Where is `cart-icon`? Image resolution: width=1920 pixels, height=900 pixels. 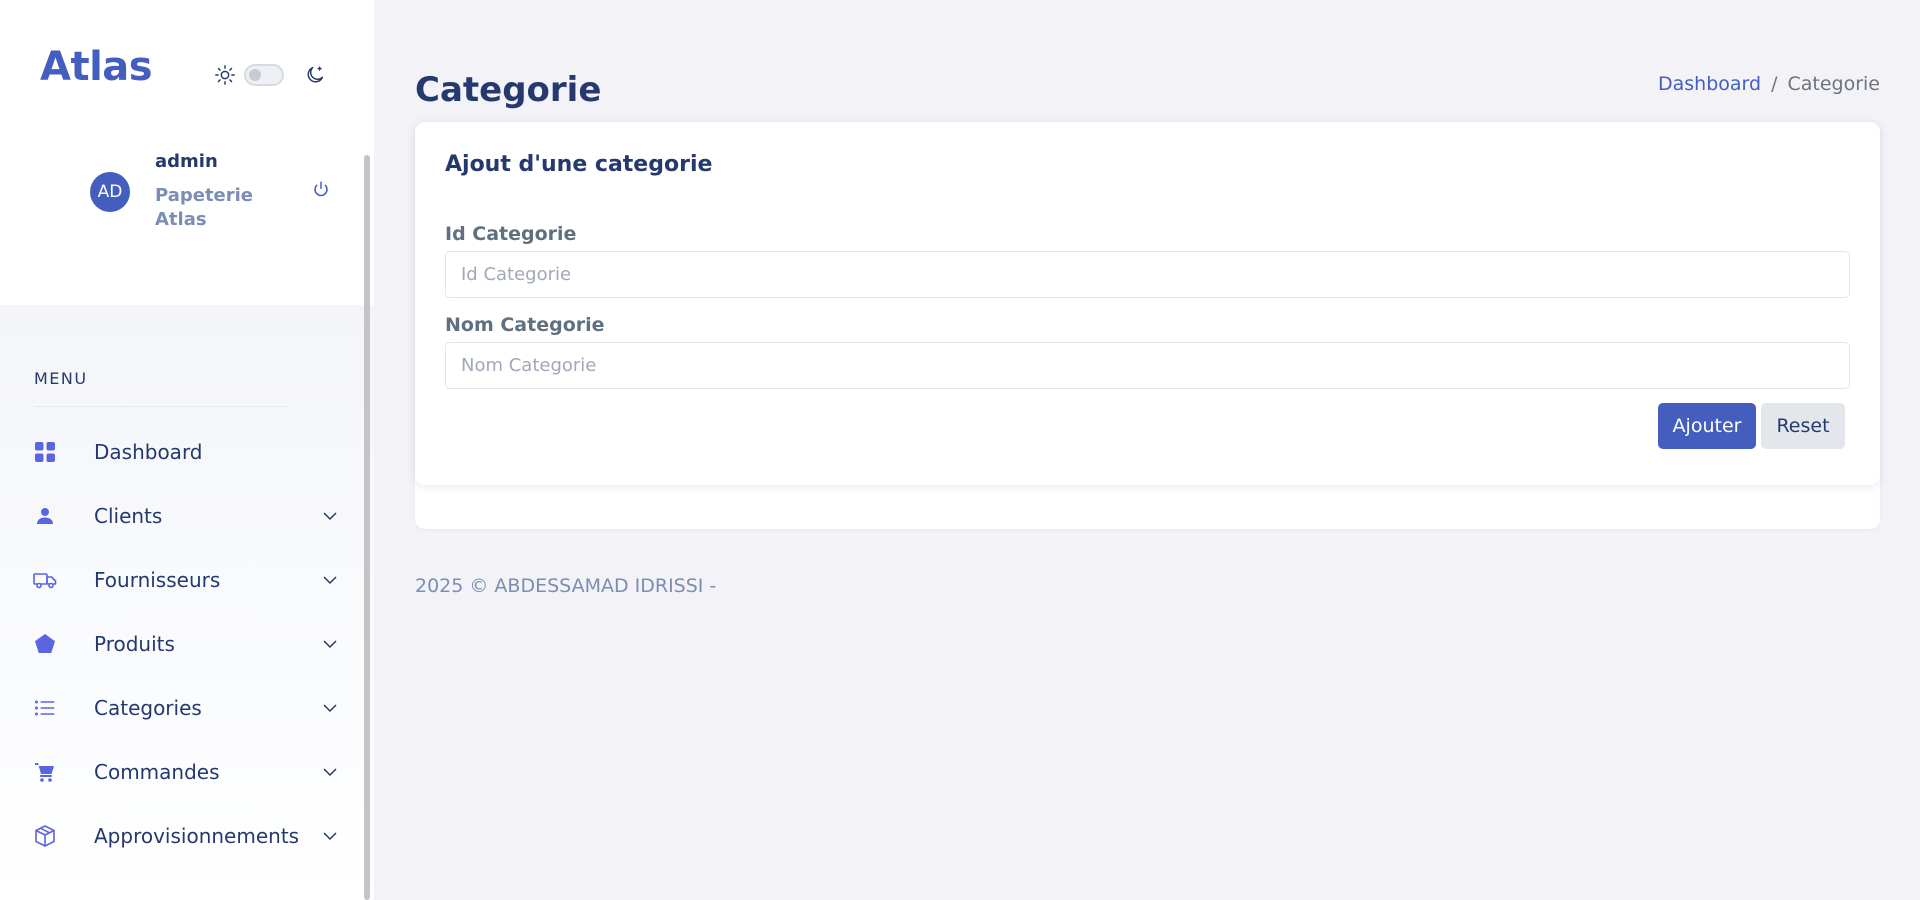
cart-icon is located at coordinates (45, 772).